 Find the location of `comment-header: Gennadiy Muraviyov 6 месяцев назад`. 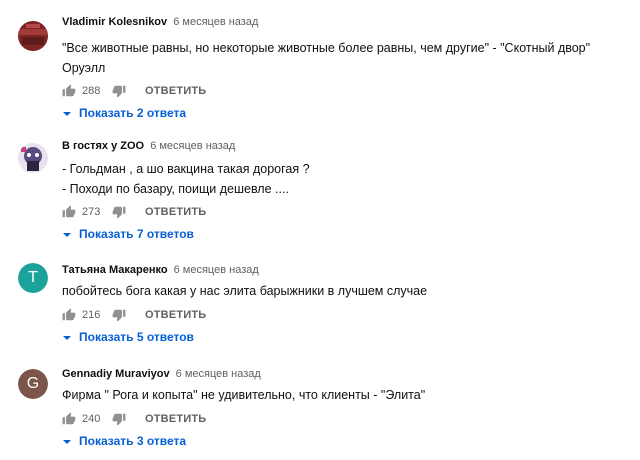

comment-header: Gennadiy Muraviyov 6 месяцев назад is located at coordinates (161, 374).